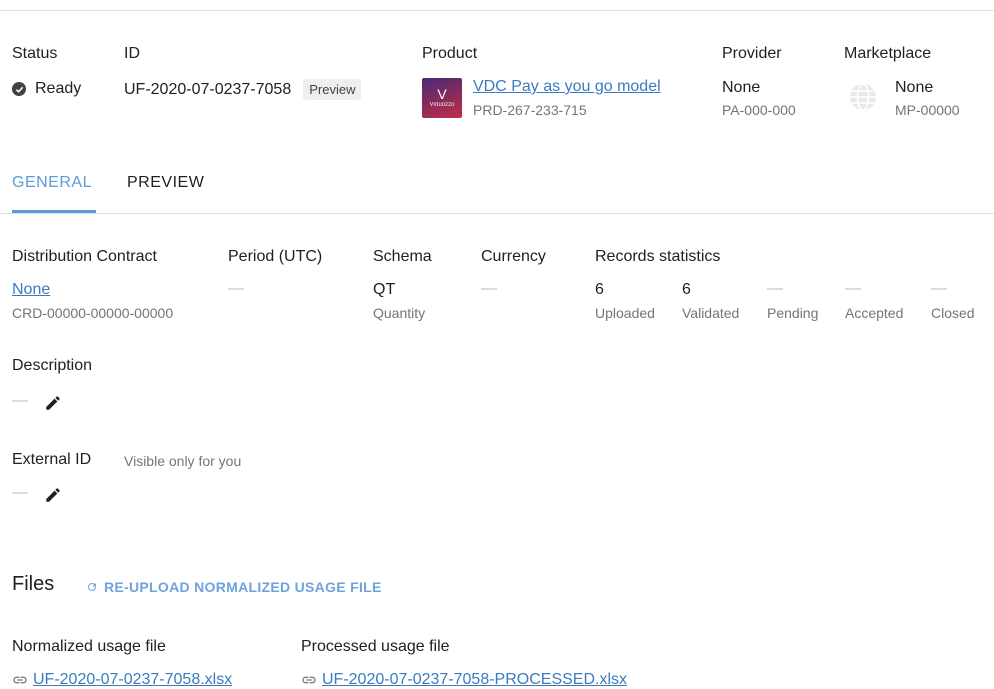 The height and width of the screenshot is (689, 994). I want to click on provider-name: None, so click(741, 87).